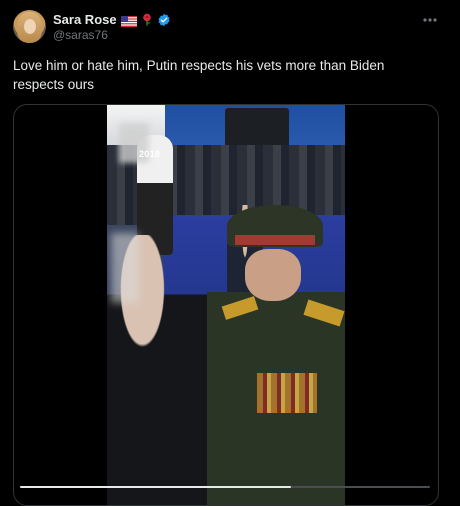 Image resolution: width=460 pixels, height=506 pixels. What do you see at coordinates (257, 128) in the screenshot?
I see `video-scene-camera` at bounding box center [257, 128].